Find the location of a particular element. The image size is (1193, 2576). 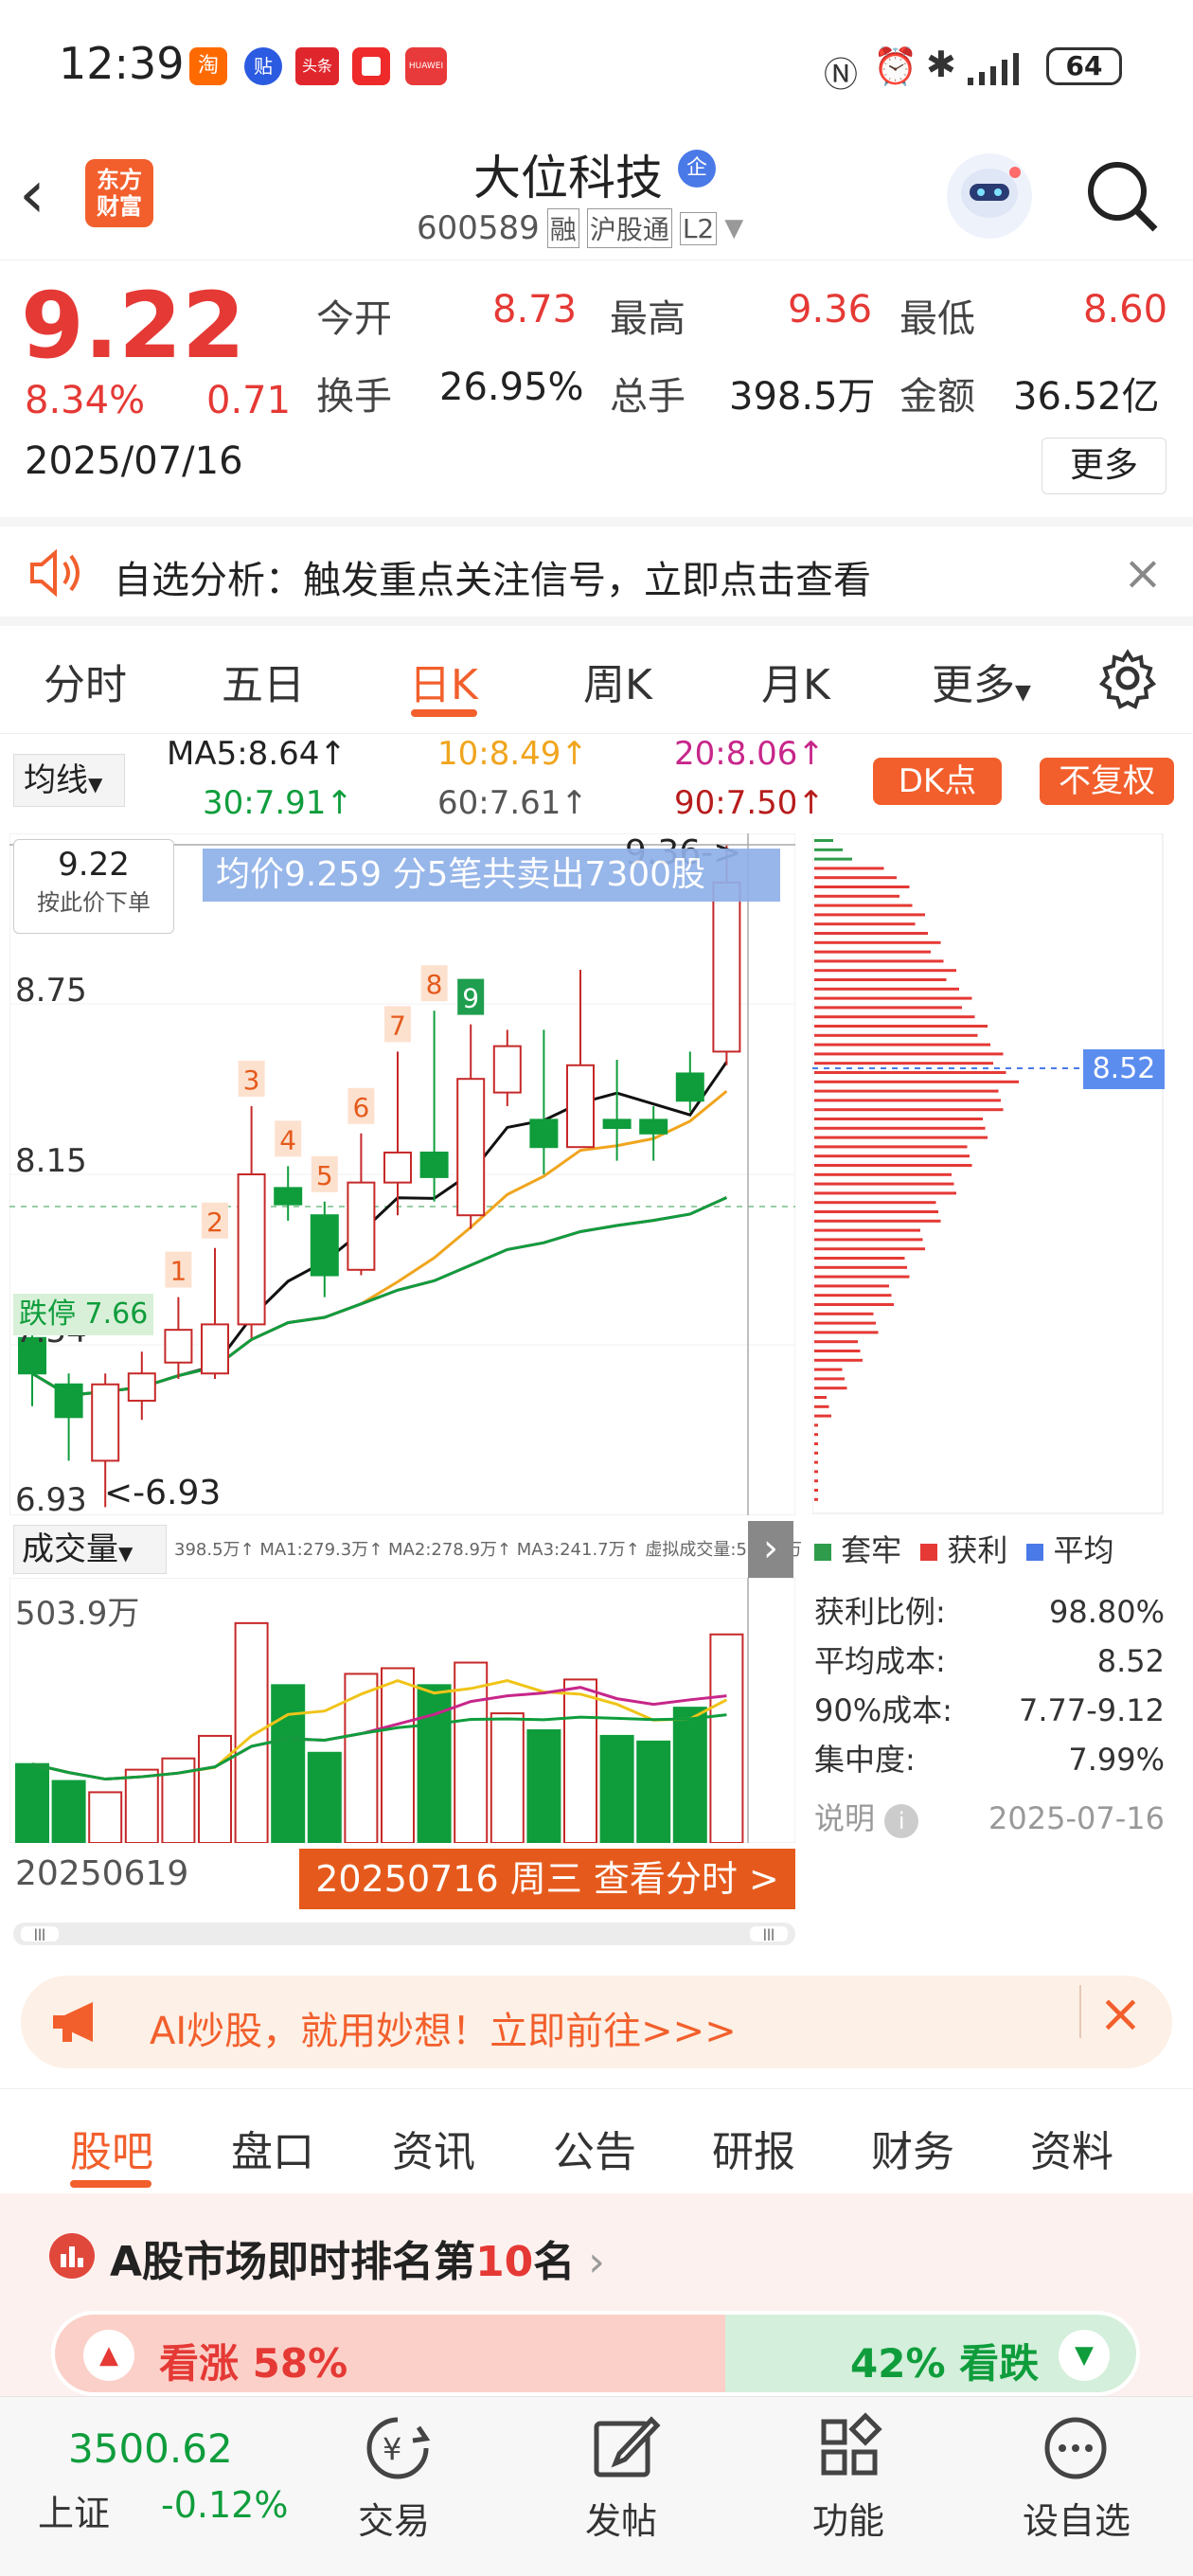

tab-daily-k: 日K is located at coordinates (443, 681).